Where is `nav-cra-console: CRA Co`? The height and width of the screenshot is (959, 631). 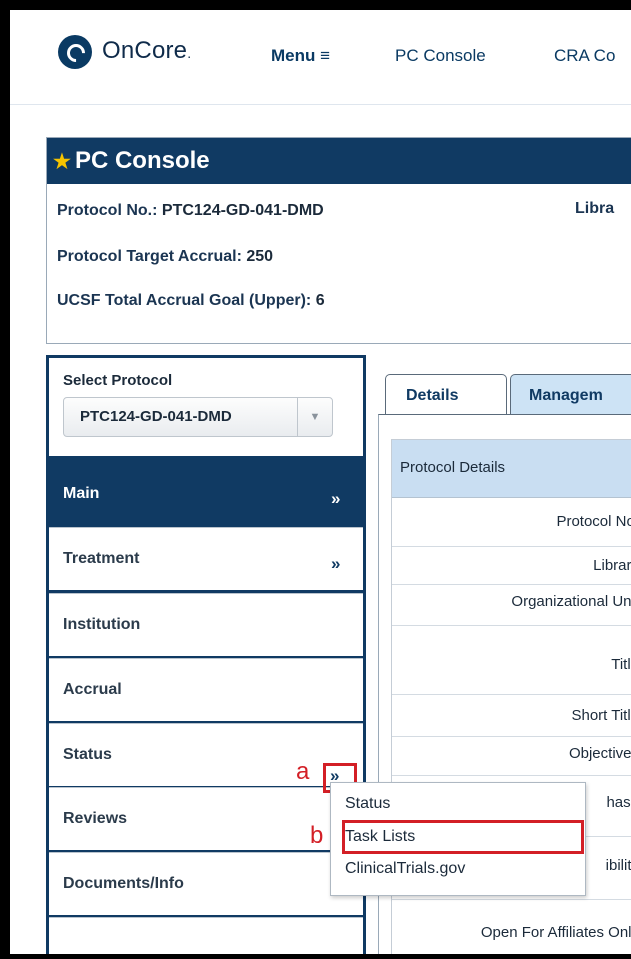 nav-cra-console: CRA Co is located at coordinates (584, 56).